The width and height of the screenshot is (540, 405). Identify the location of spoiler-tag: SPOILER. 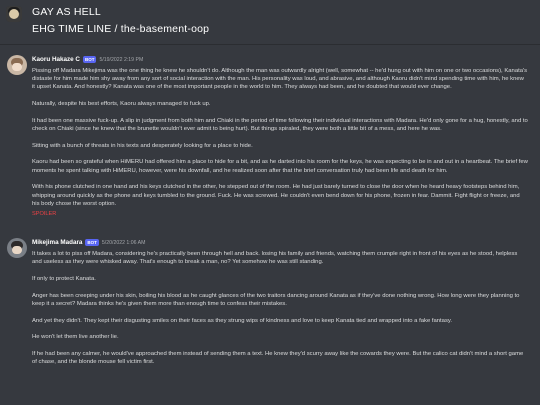
(44, 214).